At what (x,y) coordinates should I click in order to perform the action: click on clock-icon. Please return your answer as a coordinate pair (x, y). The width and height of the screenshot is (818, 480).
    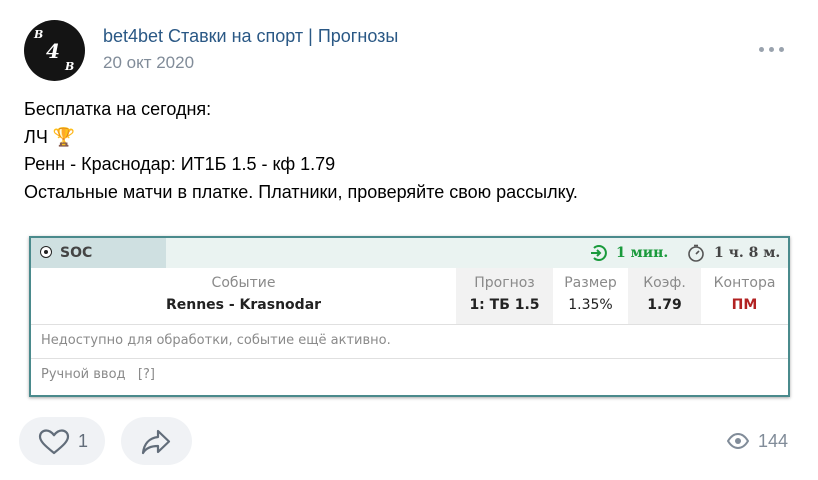
    Looking at the image, I should click on (696, 253).